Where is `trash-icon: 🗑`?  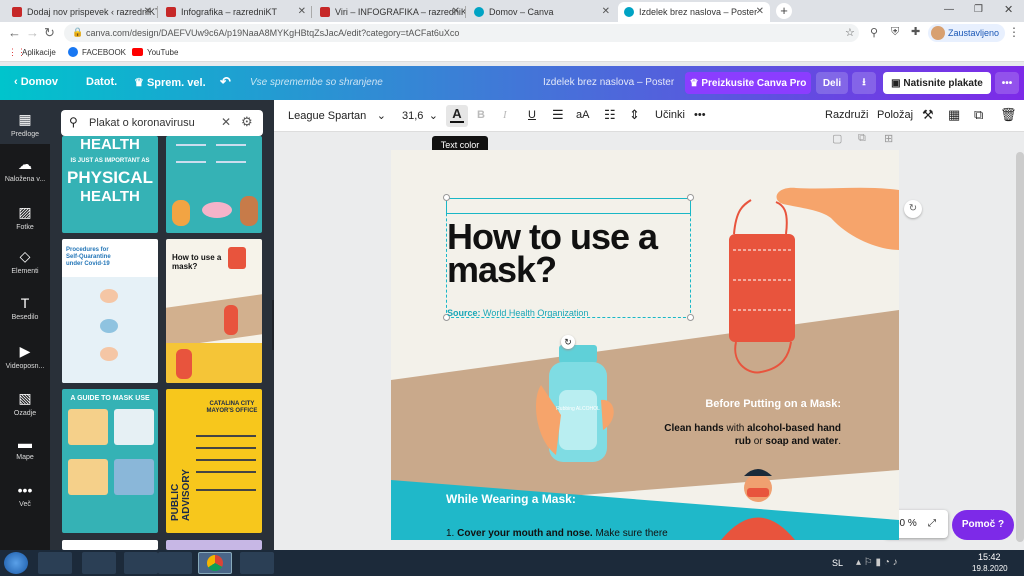 trash-icon: 🗑 is located at coordinates (1008, 115).